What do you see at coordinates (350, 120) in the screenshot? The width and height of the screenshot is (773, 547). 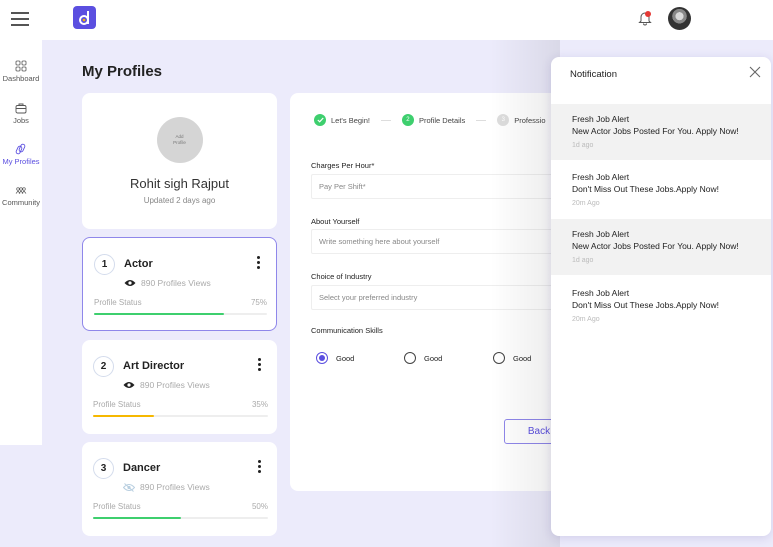 I see `step-label: Let's Begin!` at bounding box center [350, 120].